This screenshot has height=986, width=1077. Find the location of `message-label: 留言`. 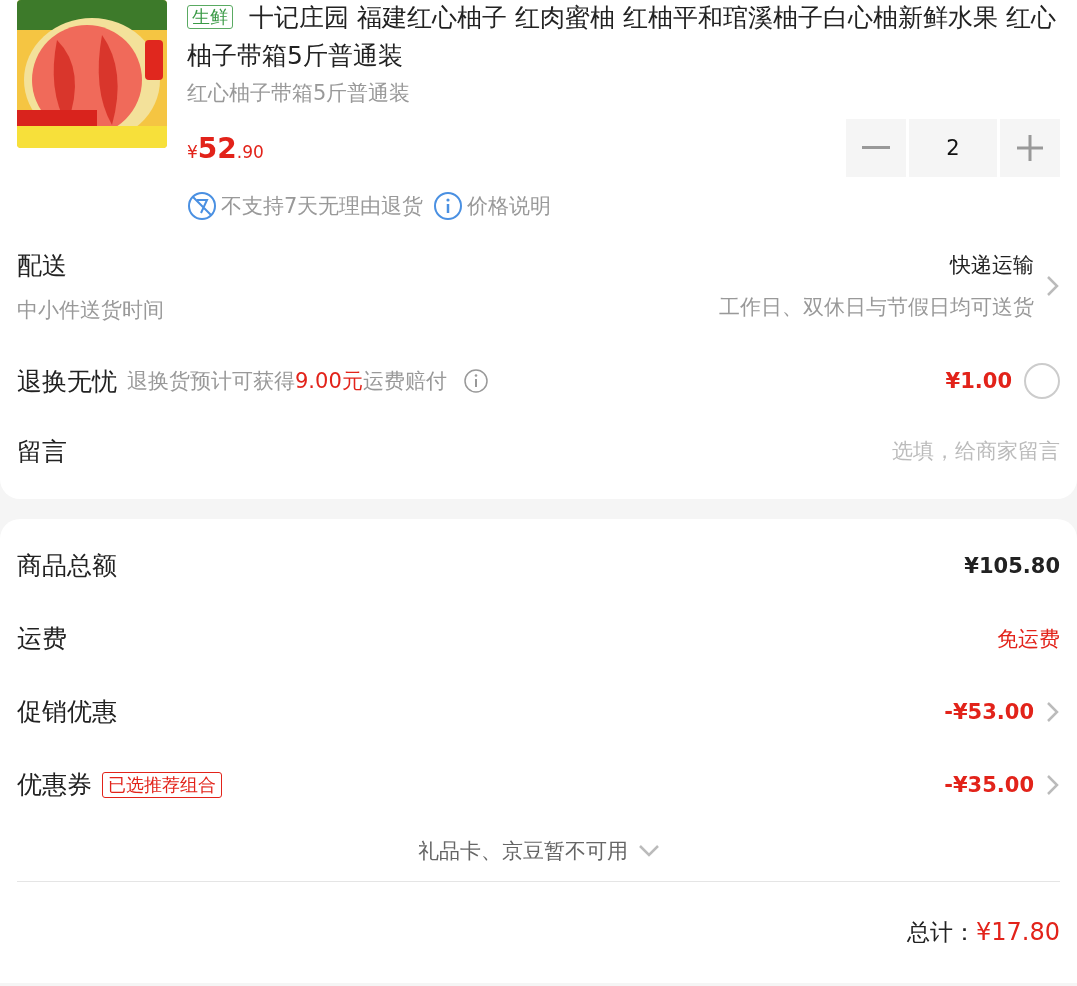

message-label: 留言 is located at coordinates (42, 451).